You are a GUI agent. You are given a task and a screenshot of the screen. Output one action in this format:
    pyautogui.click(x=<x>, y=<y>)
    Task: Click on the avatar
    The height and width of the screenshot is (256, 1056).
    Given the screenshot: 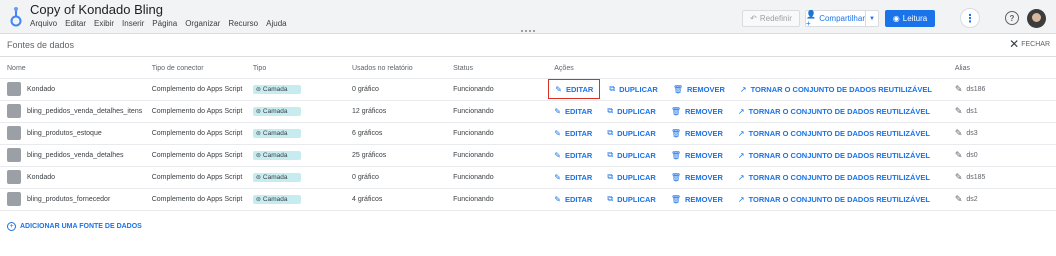 What is the action you would take?
    pyautogui.click(x=1036, y=18)
    